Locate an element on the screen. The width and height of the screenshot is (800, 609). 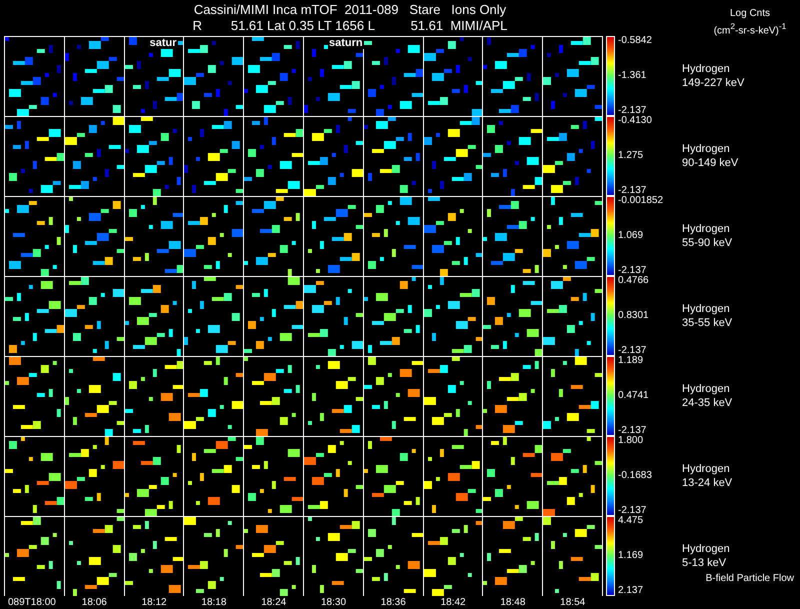
time-label: 18:12 is located at coordinates (154, 602).